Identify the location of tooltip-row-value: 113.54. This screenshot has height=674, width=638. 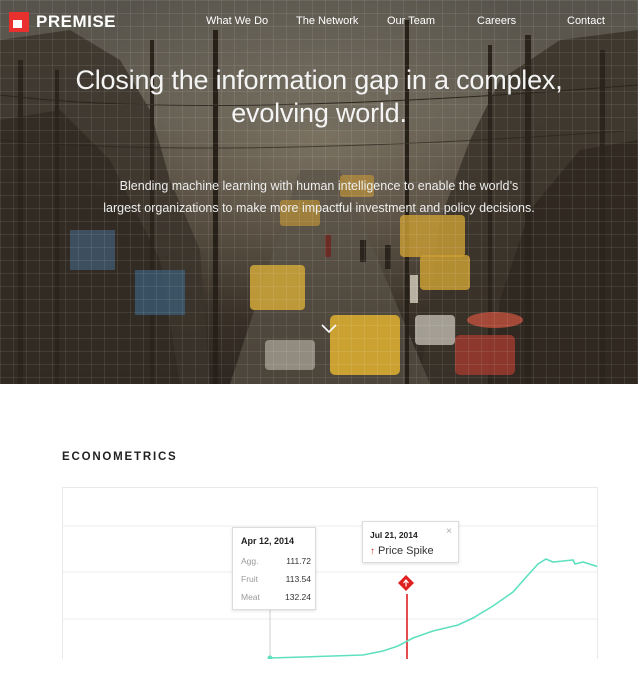
(298, 579).